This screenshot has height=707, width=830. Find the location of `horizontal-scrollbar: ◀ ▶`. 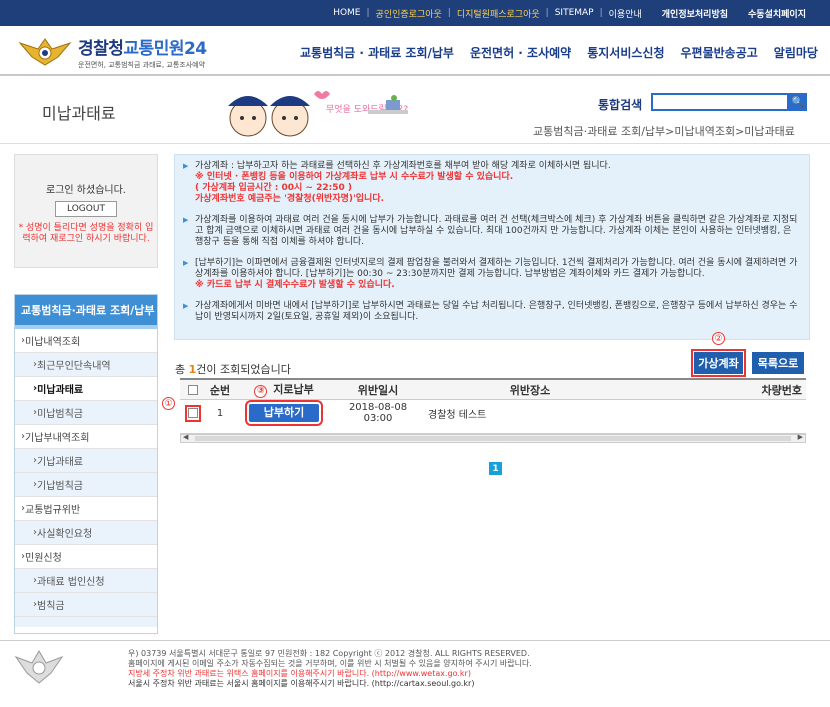

horizontal-scrollbar: ◀ ▶ is located at coordinates (493, 438).